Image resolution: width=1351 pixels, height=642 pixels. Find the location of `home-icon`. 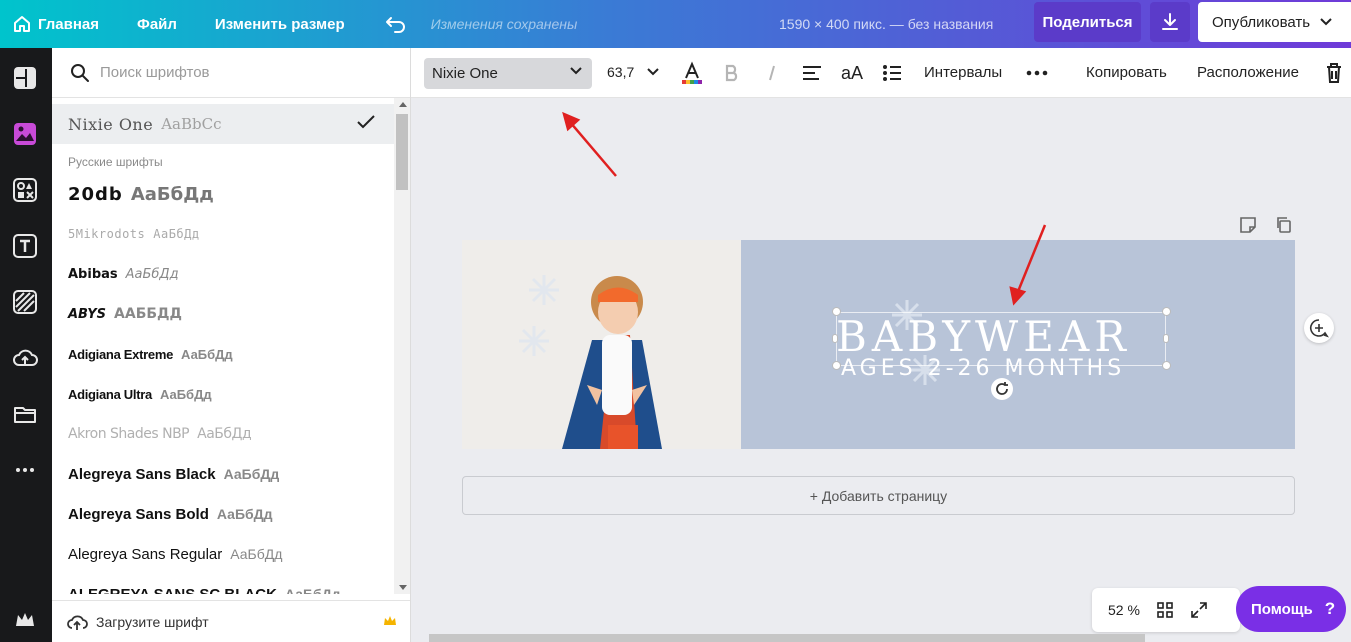

home-icon is located at coordinates (22, 24).